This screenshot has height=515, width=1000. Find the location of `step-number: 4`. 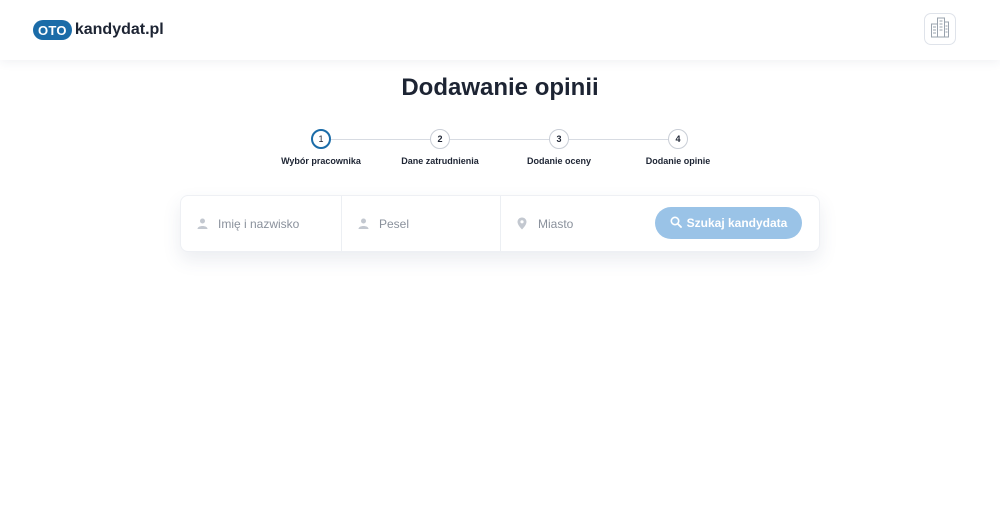

step-number: 4 is located at coordinates (678, 139).